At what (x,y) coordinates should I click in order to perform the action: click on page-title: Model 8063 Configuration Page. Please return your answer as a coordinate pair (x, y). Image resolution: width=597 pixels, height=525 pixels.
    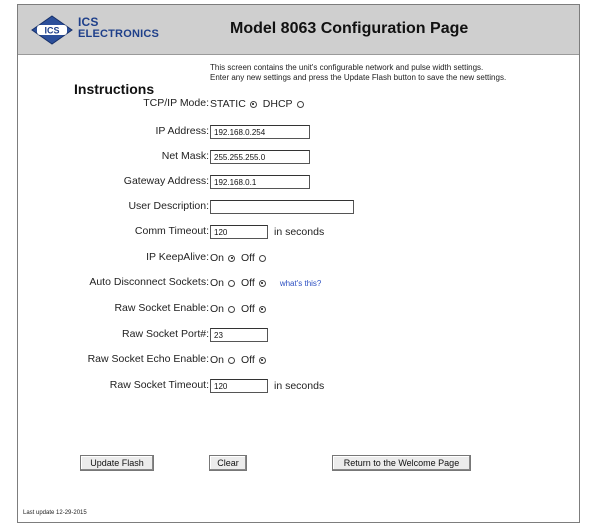
    Looking at the image, I should click on (349, 28).